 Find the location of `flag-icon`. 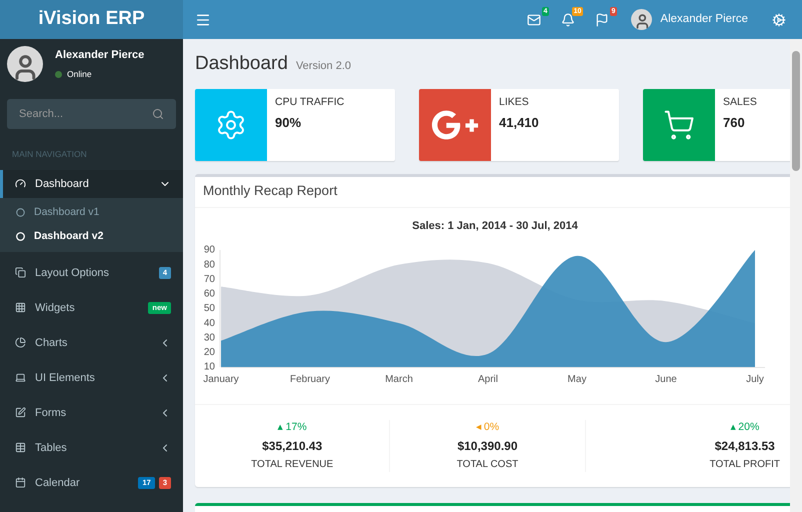

flag-icon is located at coordinates (602, 19).